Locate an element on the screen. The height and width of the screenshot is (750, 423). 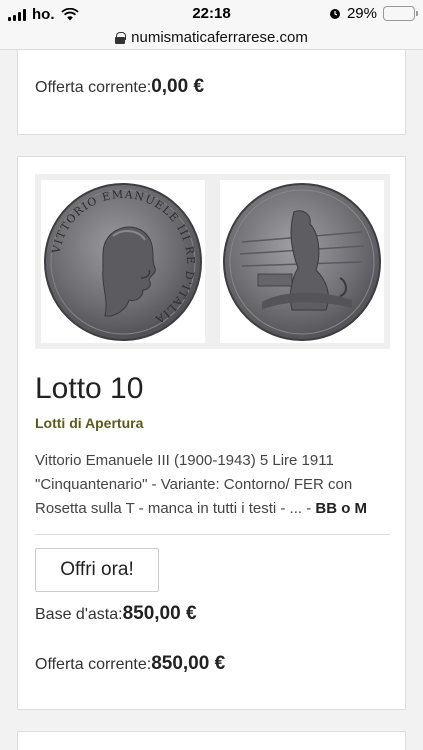
url-text: numismaticaferrarese.com is located at coordinates (219, 37).